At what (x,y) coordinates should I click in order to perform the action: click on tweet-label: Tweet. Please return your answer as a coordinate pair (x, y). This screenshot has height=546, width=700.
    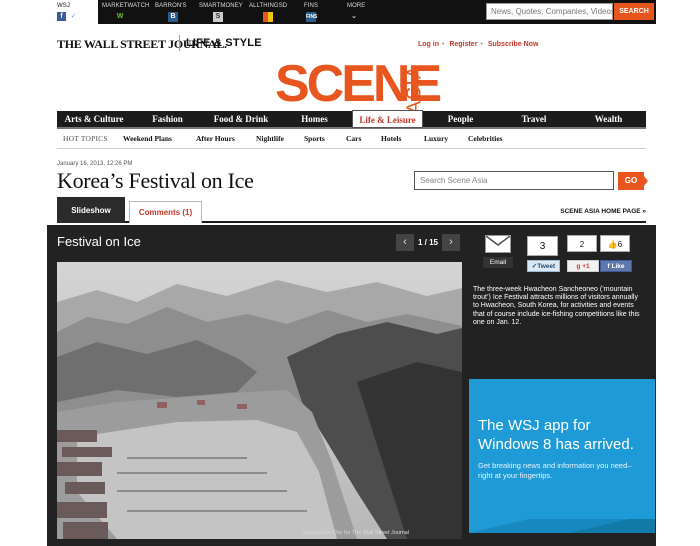
    Looking at the image, I should click on (546, 266).